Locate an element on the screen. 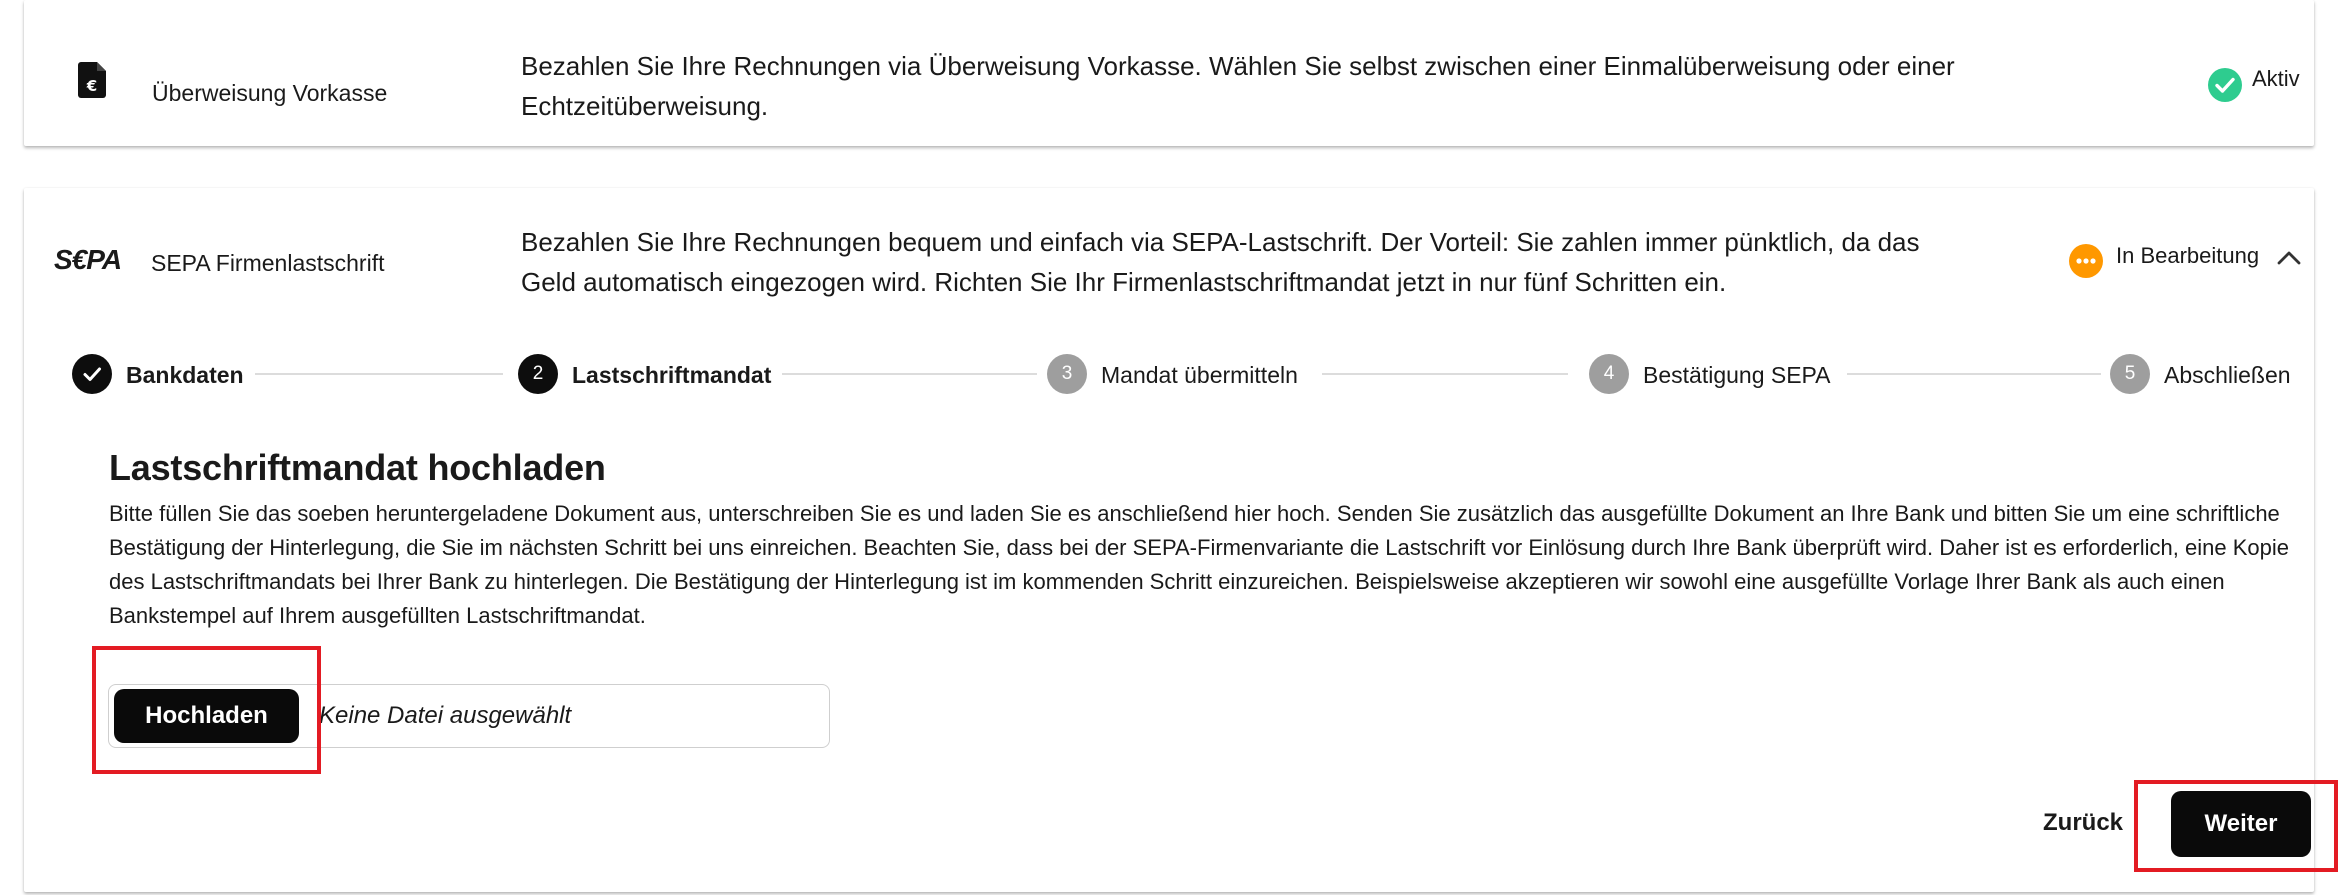 The width and height of the screenshot is (2339, 895). step-2-number: 2 is located at coordinates (538, 374).